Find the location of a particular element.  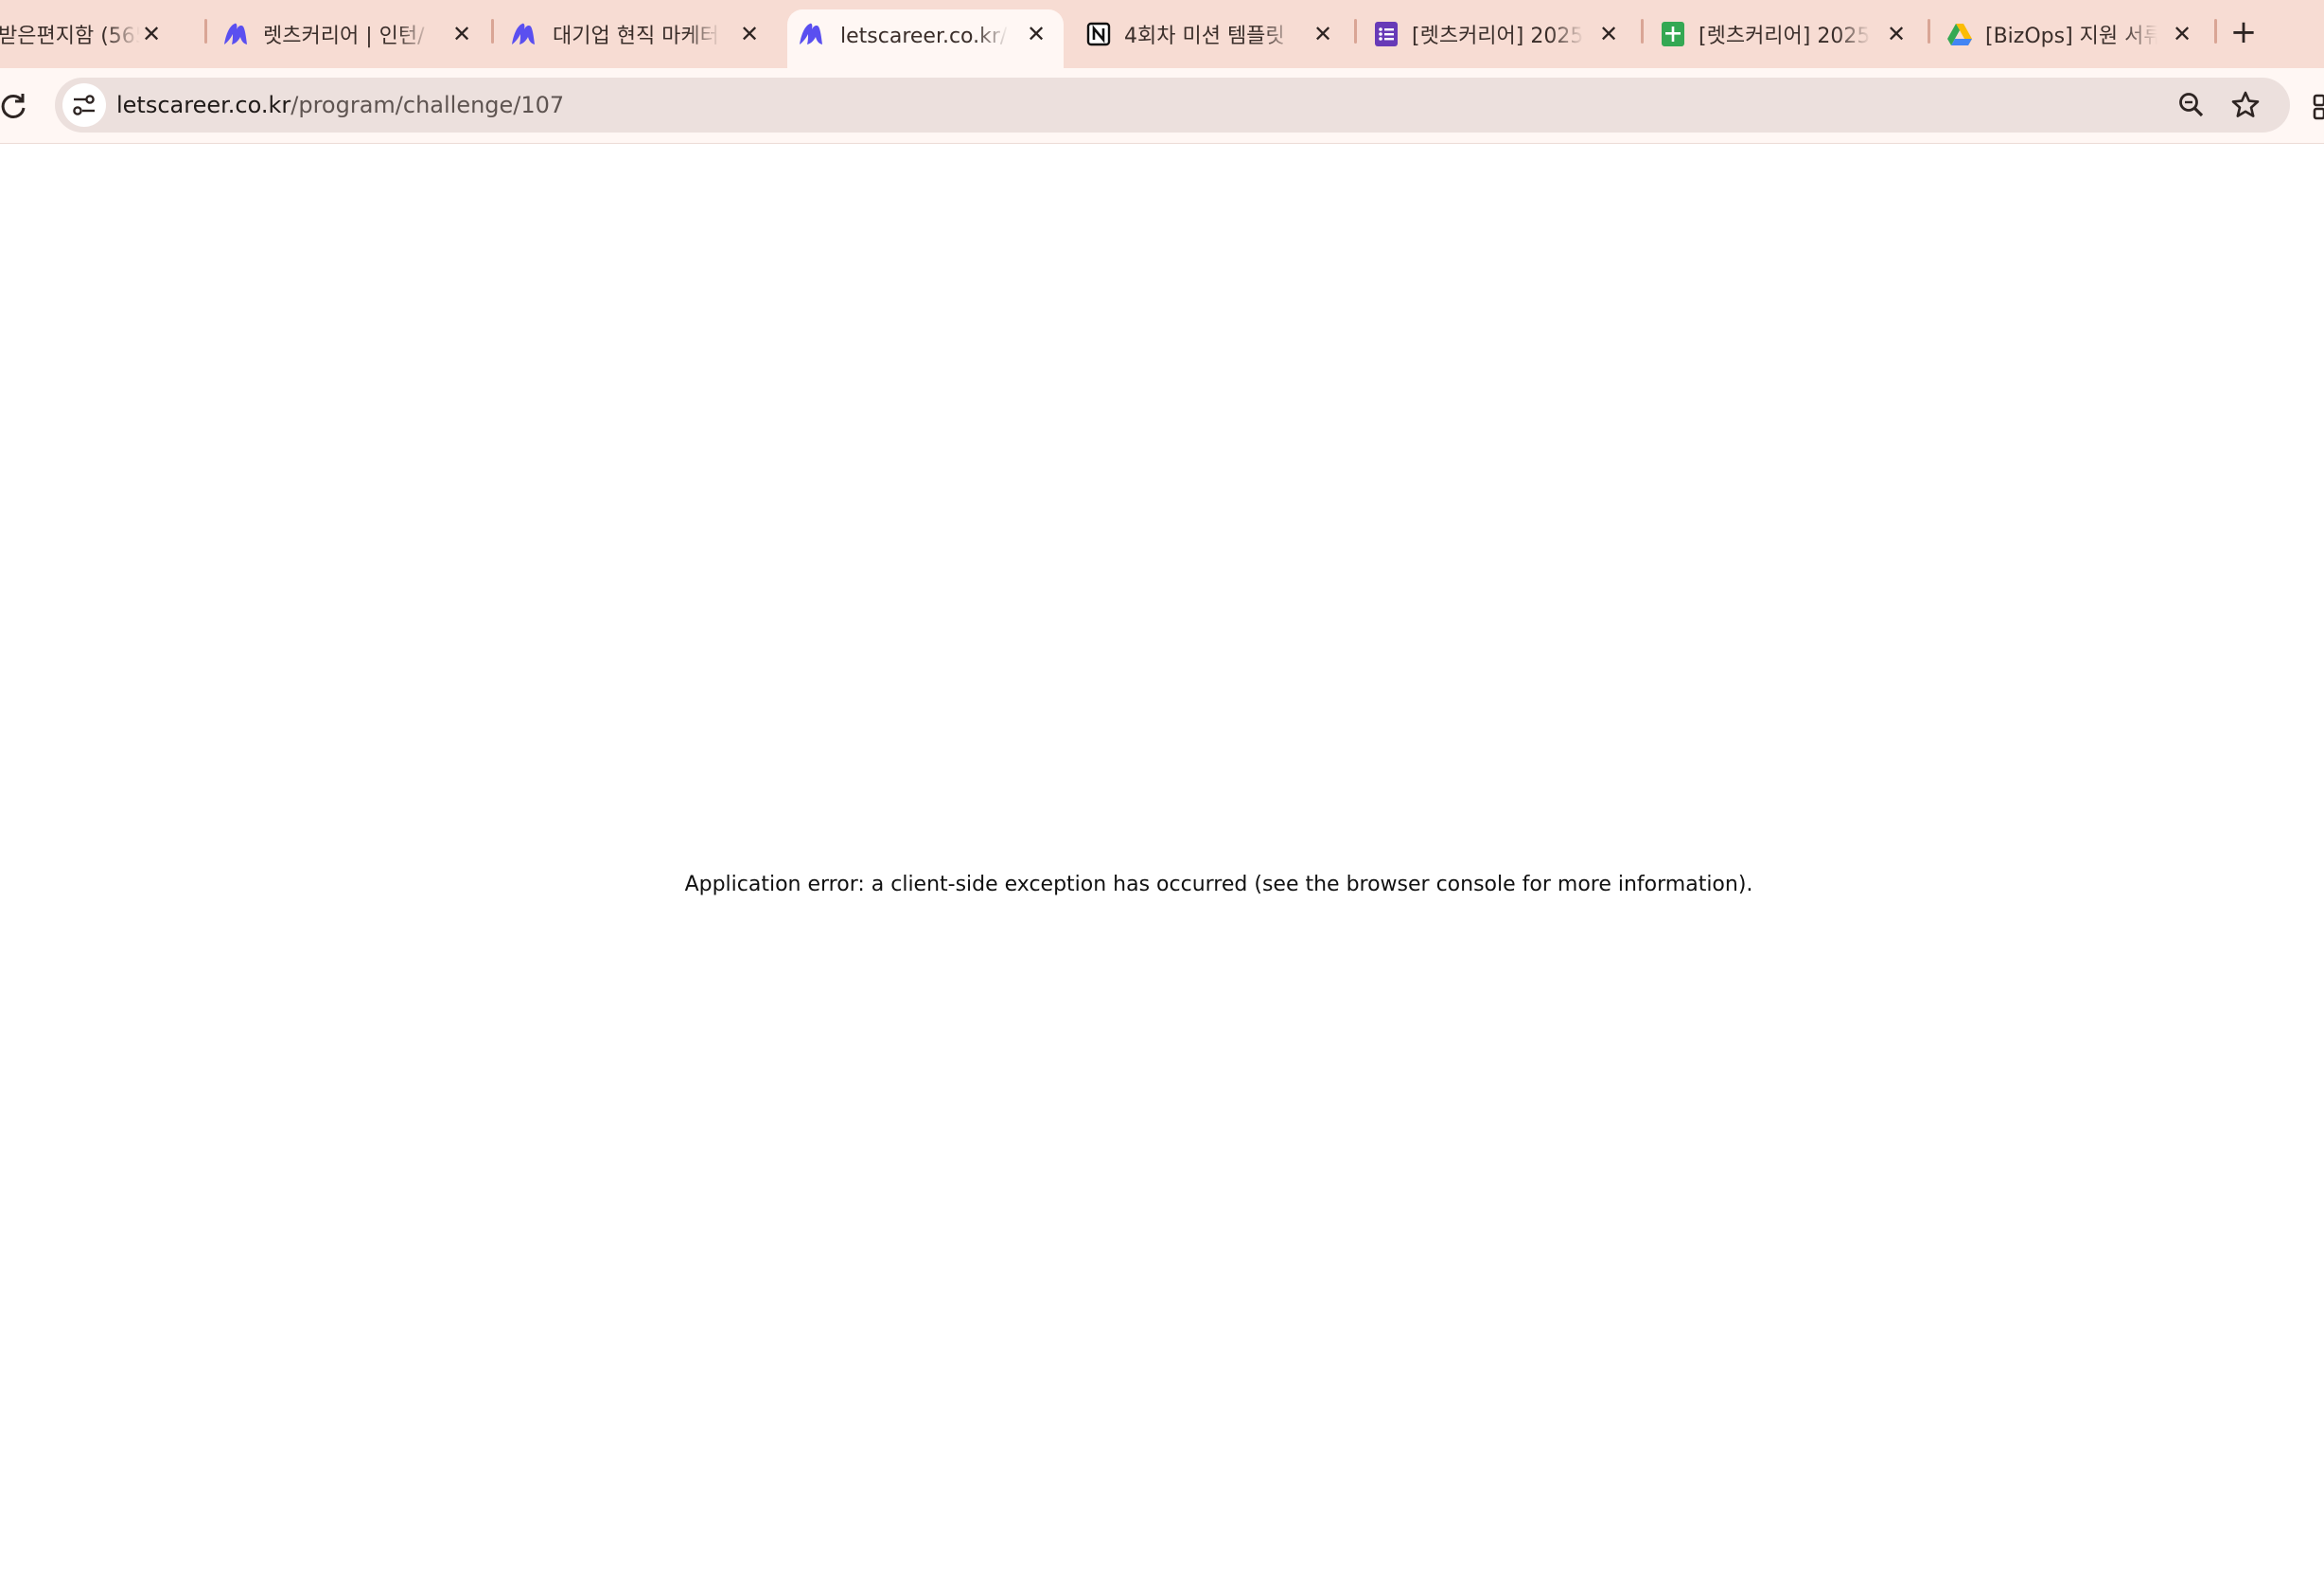

tab-letscareer-marketer: 대기업 현직 마케터 ✕ is located at coordinates (641, 39).